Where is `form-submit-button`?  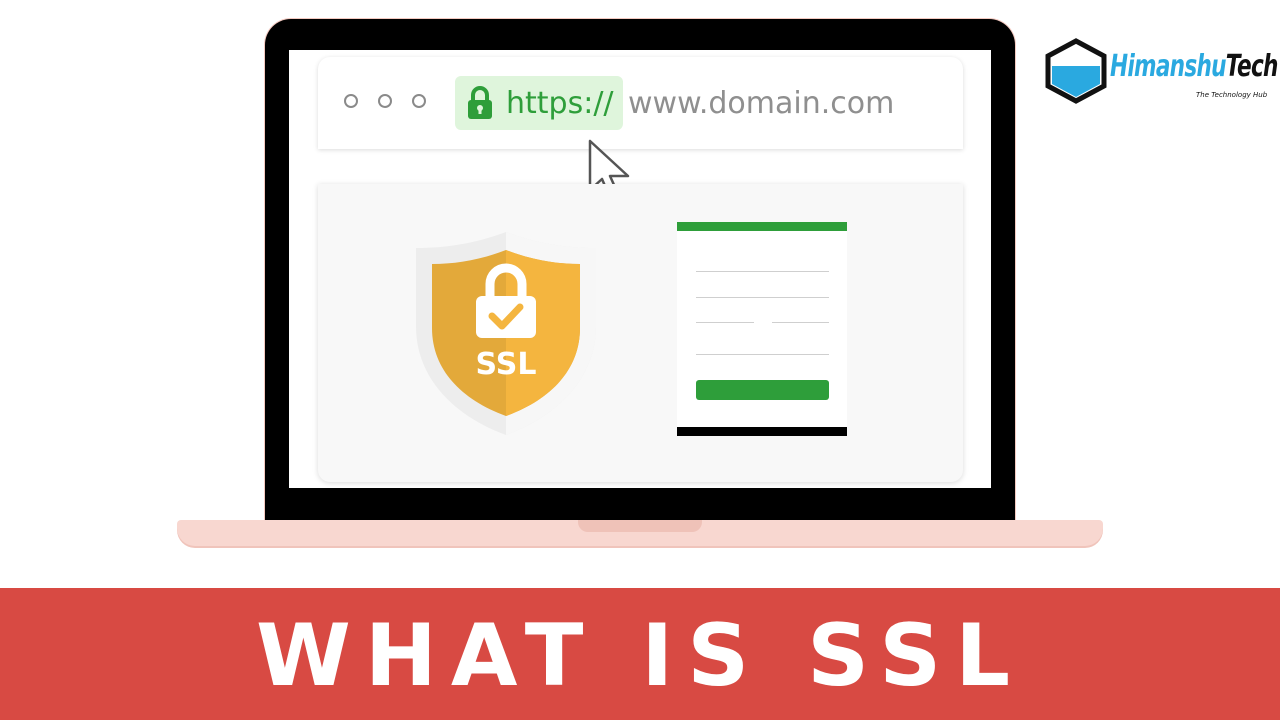 form-submit-button is located at coordinates (762, 390).